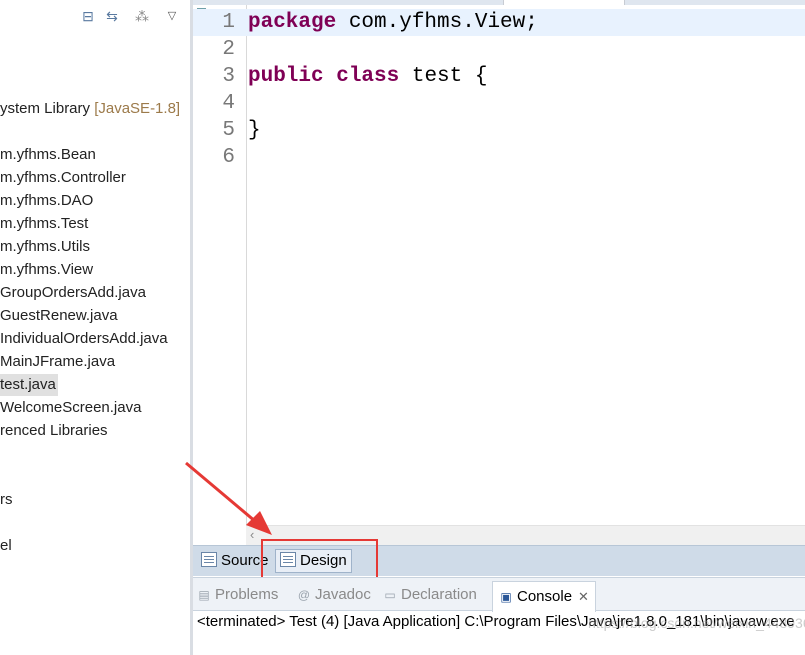 The image size is (805, 655). Describe the element at coordinates (499, 130) in the screenshot. I see `code-line: 5 }` at that location.